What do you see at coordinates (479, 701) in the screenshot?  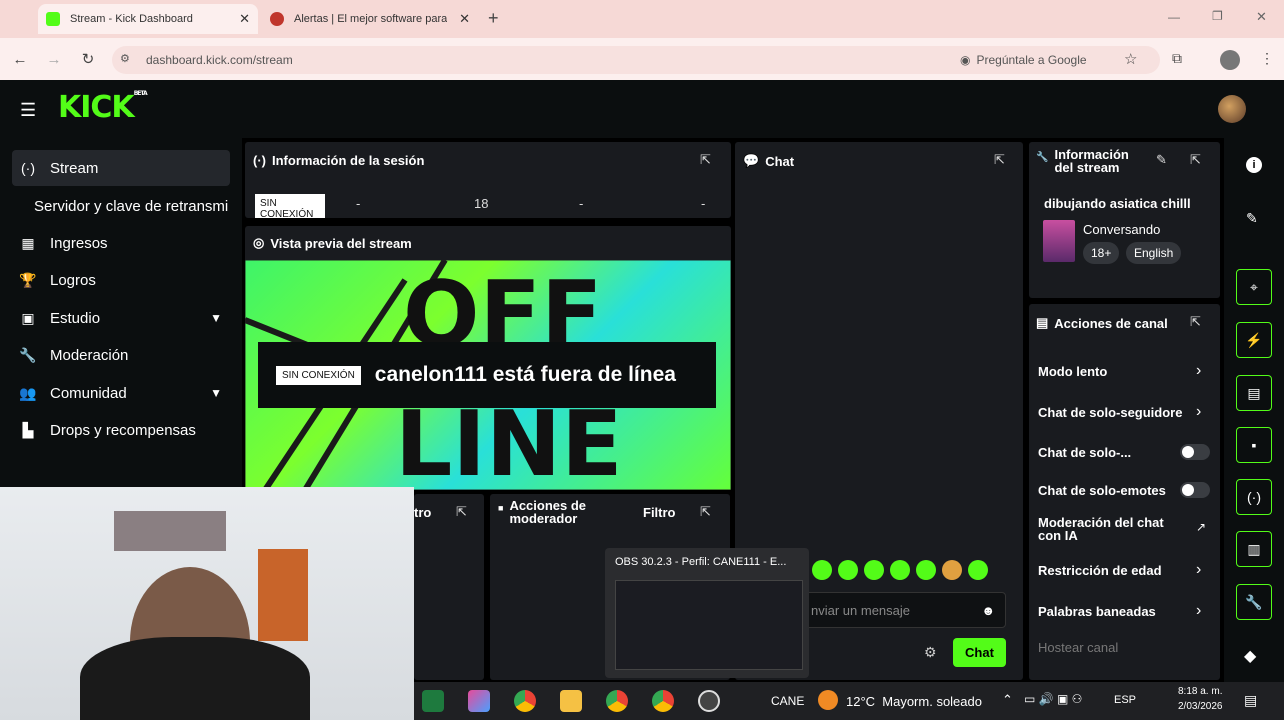 I see `copilot-icon` at bounding box center [479, 701].